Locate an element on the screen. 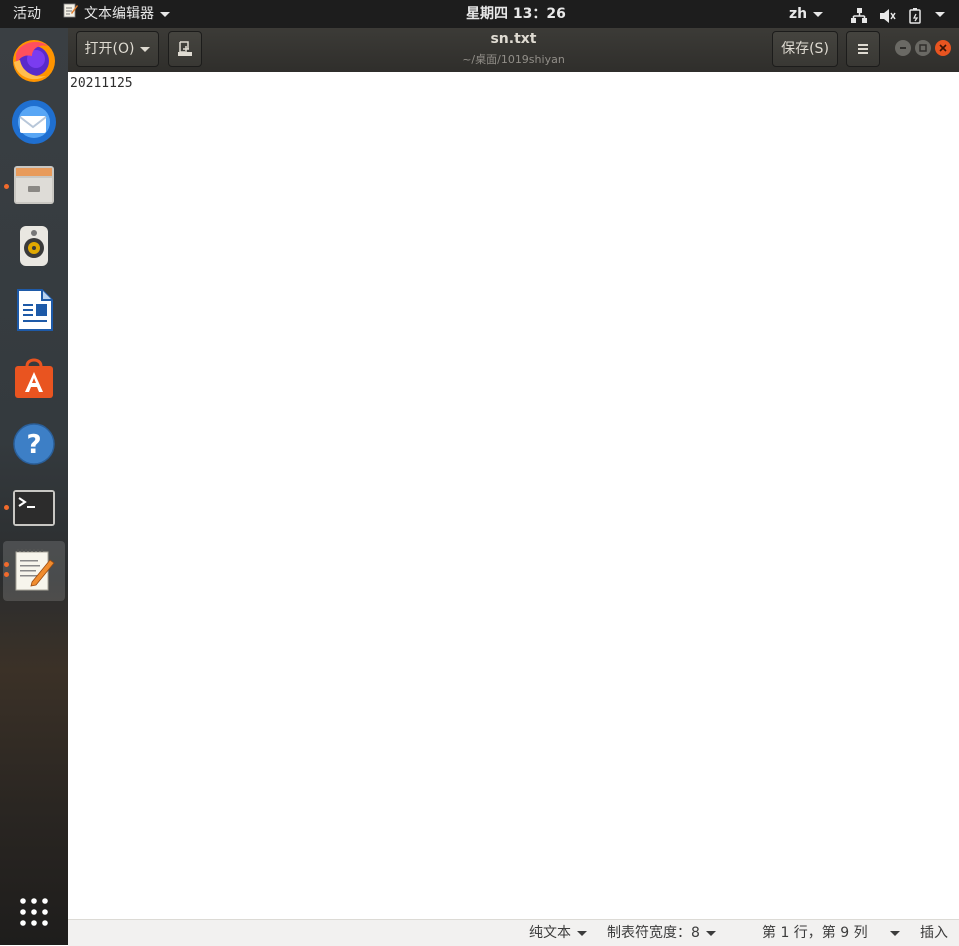 The height and width of the screenshot is (946, 959). close-button is located at coordinates (943, 48).